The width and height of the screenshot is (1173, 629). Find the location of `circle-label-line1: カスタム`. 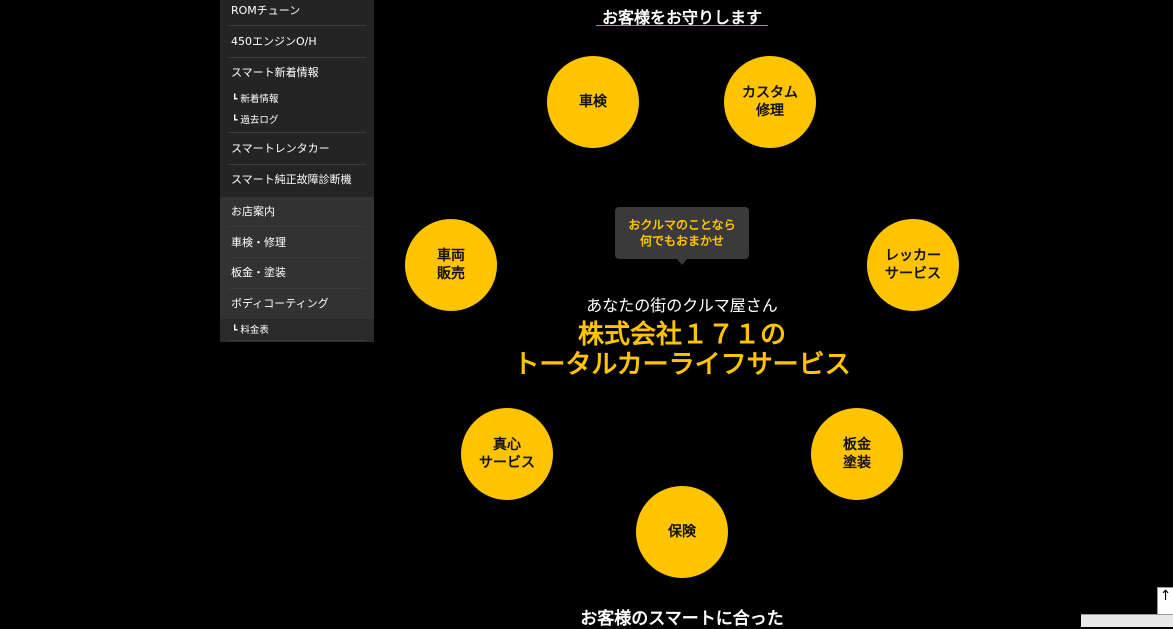

circle-label-line1: カスタム is located at coordinates (770, 93).